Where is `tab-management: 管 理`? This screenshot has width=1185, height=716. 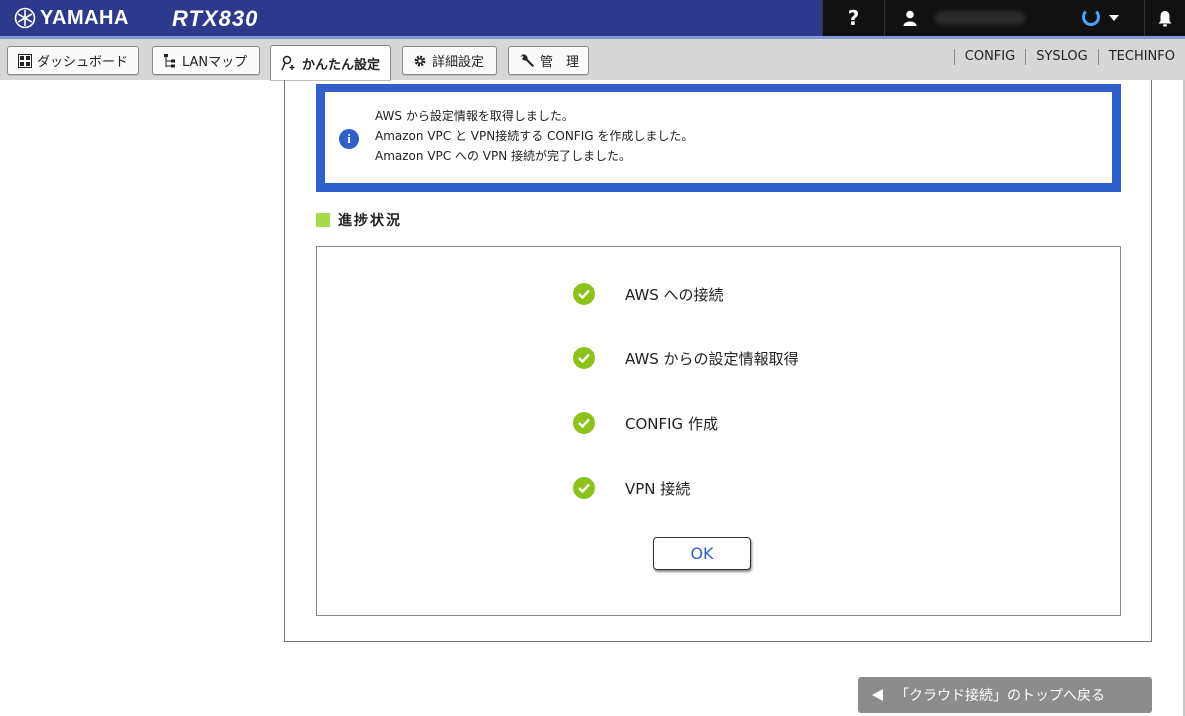 tab-management: 管 理 is located at coordinates (548, 60).